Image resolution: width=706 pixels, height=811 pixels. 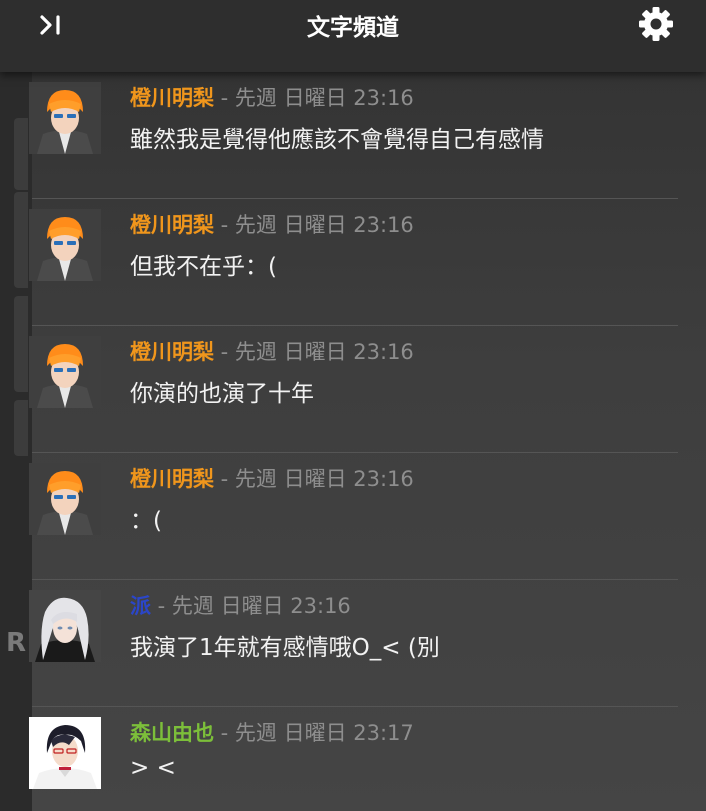 I want to click on avatar-dark-hair-image, so click(x=65, y=753).